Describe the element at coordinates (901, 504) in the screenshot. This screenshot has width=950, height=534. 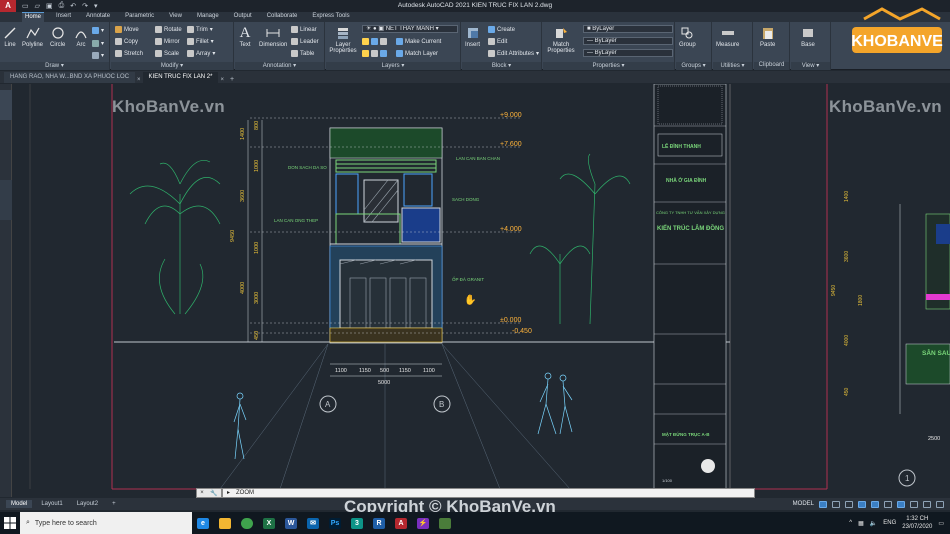
I see `lineweight-icon` at that location.